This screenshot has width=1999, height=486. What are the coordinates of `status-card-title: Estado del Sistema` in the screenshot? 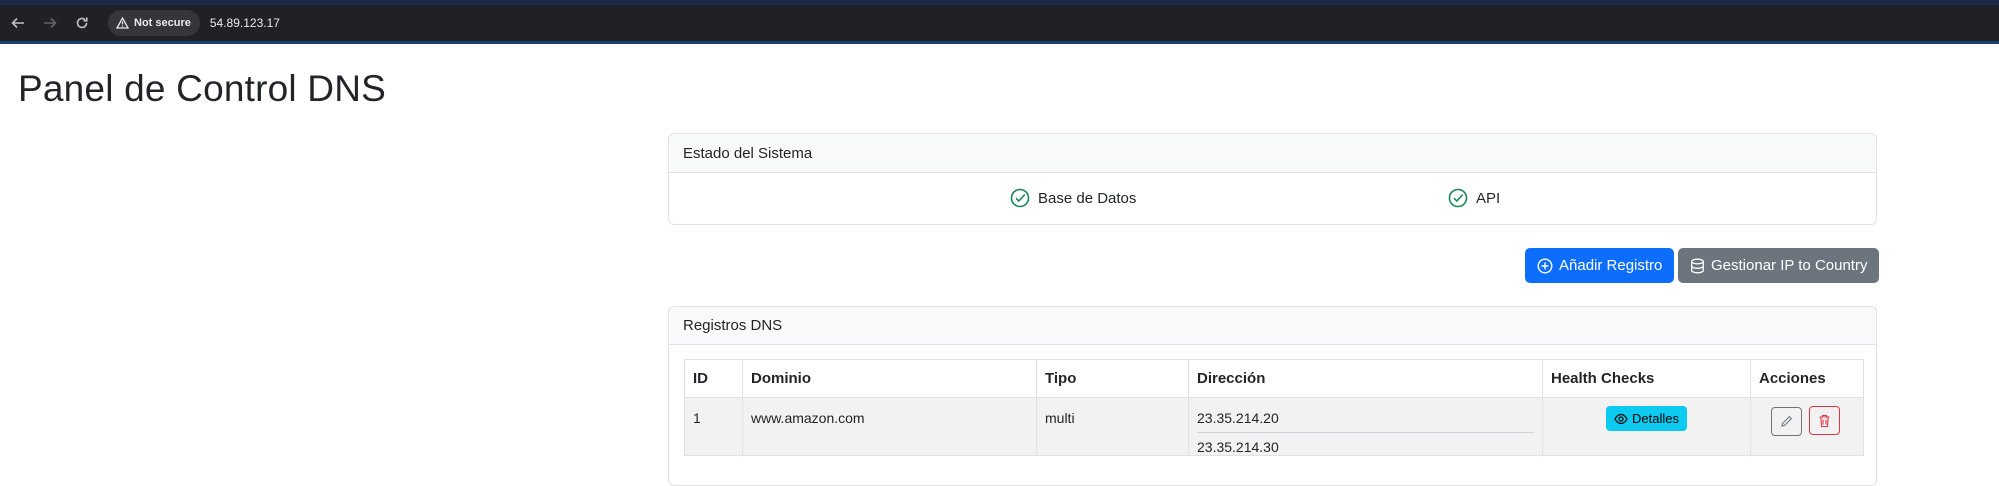 It's located at (748, 153).